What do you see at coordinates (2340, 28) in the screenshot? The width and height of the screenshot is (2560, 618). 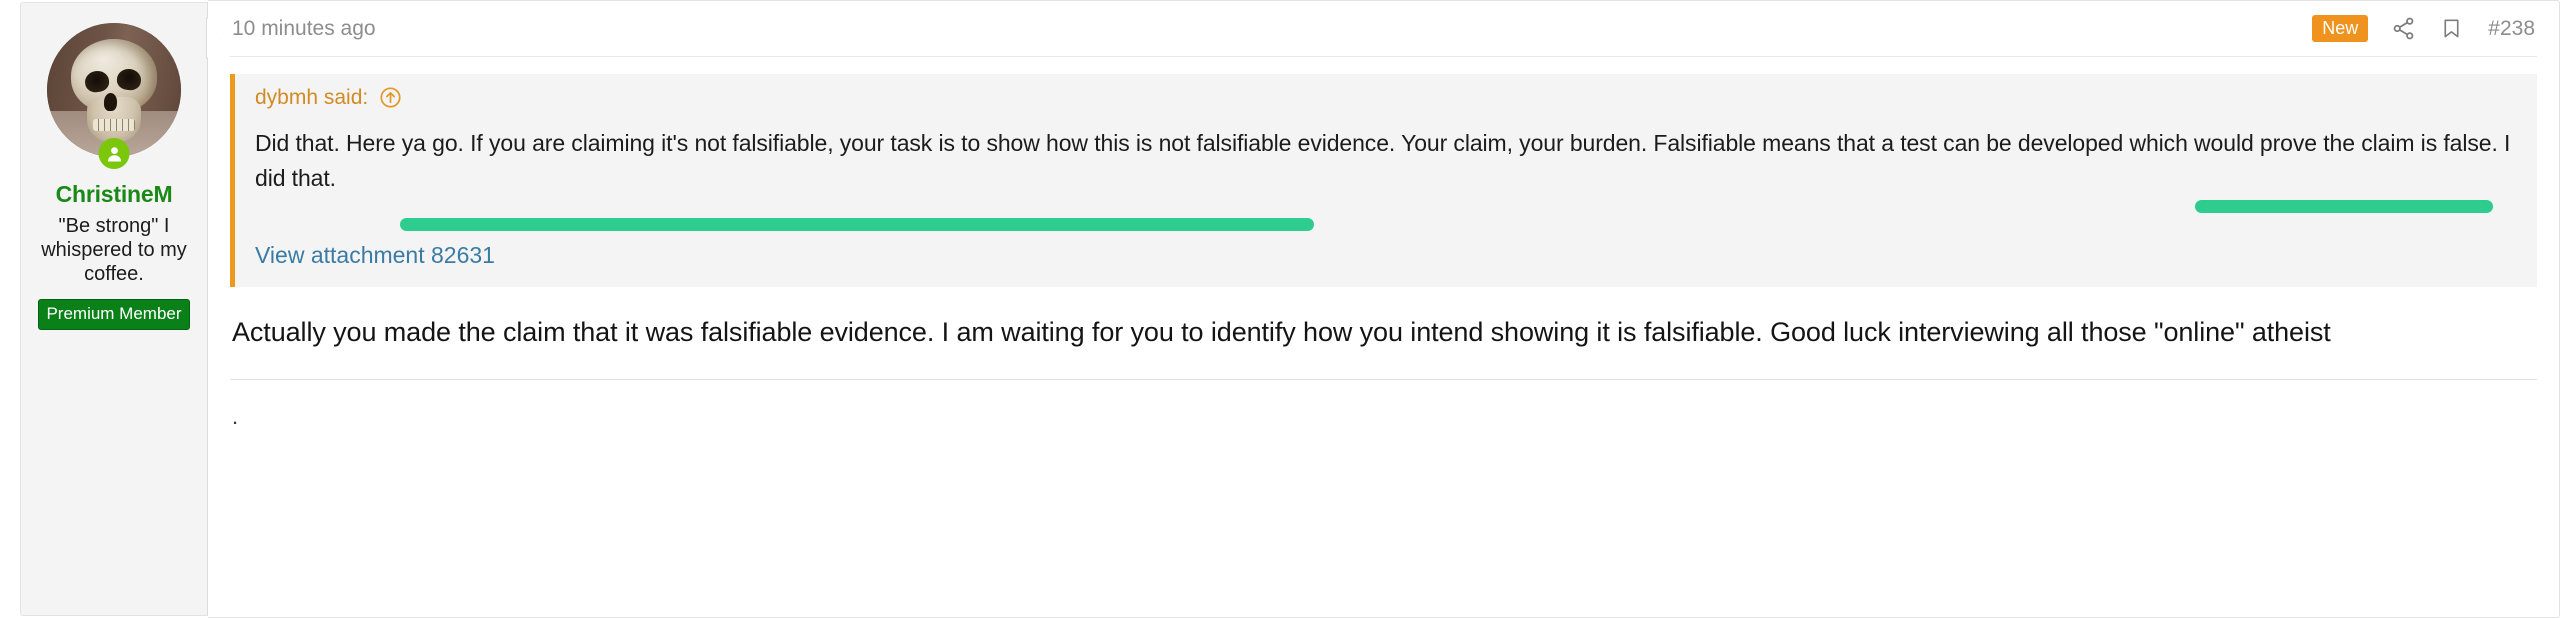 I see `status-badge-new: New` at bounding box center [2340, 28].